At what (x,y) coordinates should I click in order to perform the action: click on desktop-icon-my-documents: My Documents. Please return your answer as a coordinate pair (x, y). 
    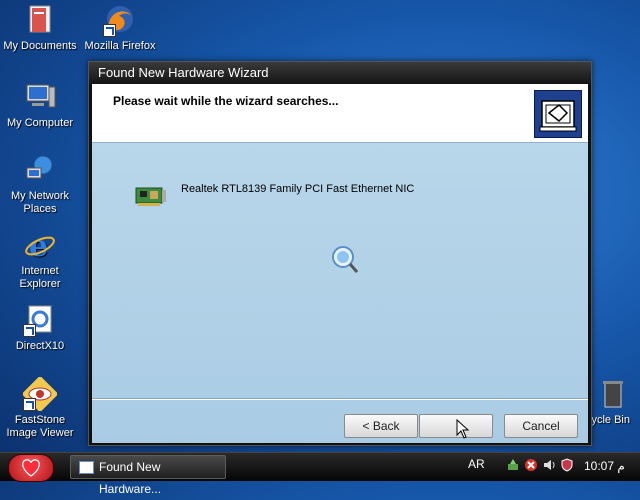
    Looking at the image, I should click on (41, 28).